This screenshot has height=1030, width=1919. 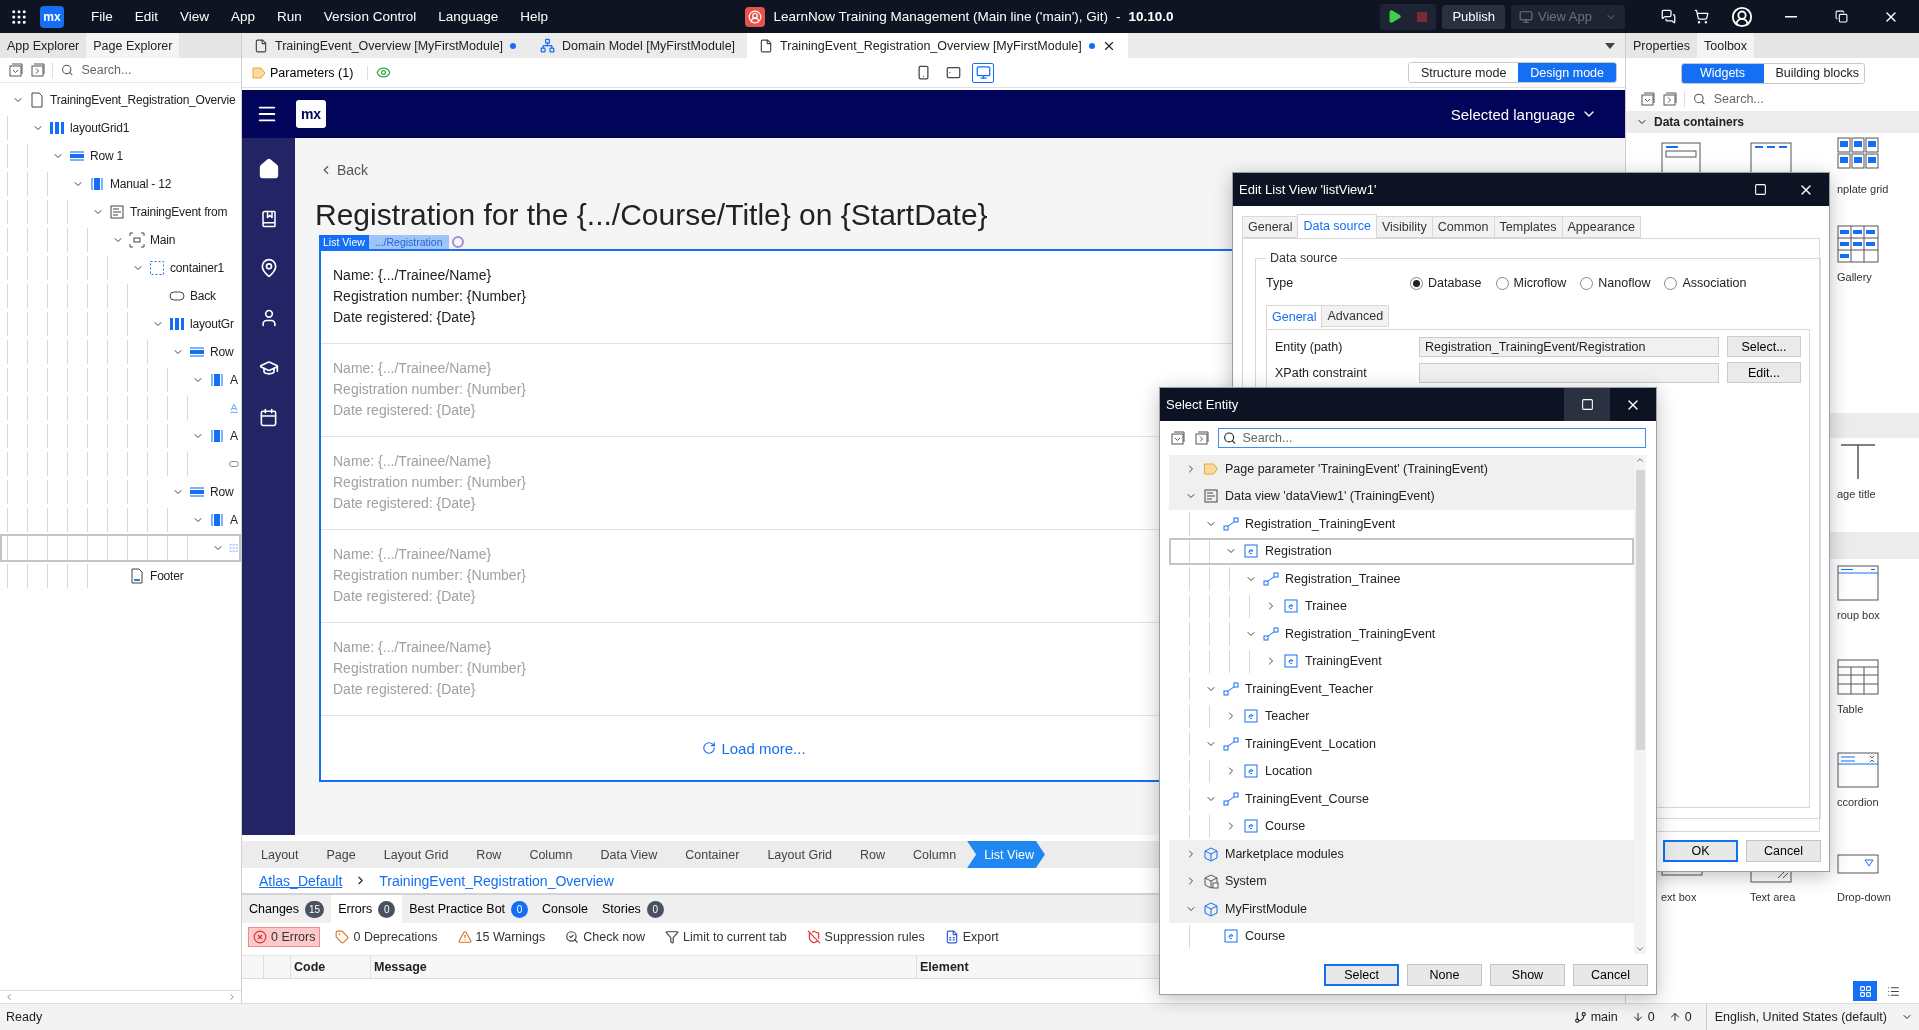 What do you see at coordinates (1569, 372) in the screenshot?
I see `input-field` at bounding box center [1569, 372].